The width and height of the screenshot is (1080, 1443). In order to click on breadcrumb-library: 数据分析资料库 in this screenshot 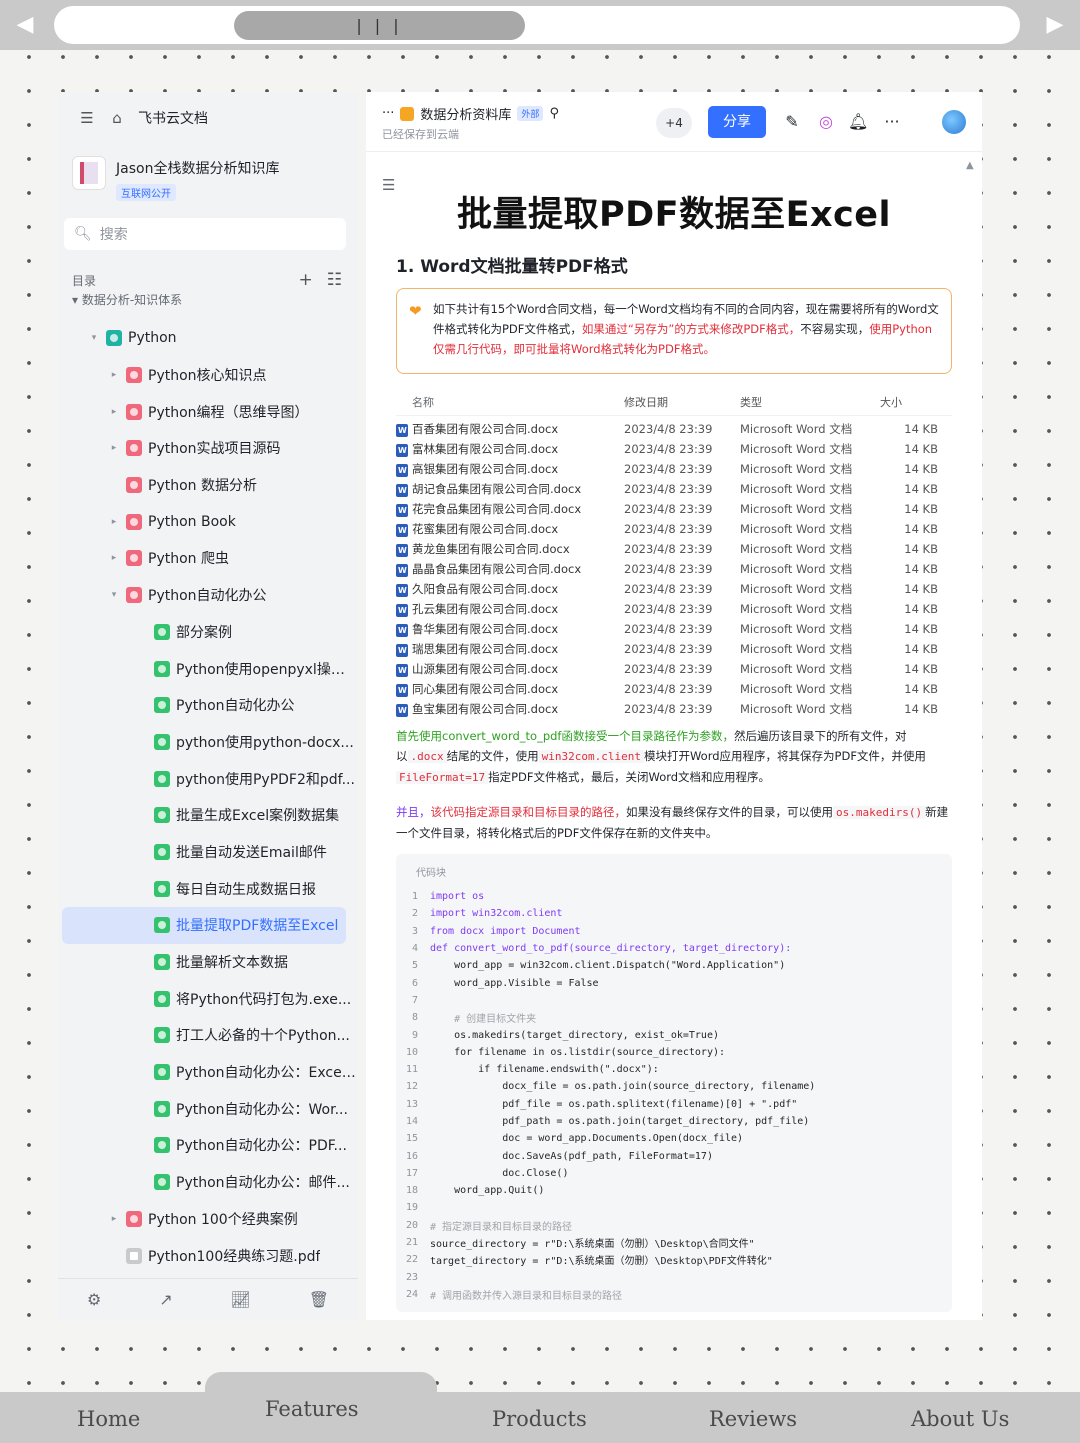, I will do `click(465, 113)`.